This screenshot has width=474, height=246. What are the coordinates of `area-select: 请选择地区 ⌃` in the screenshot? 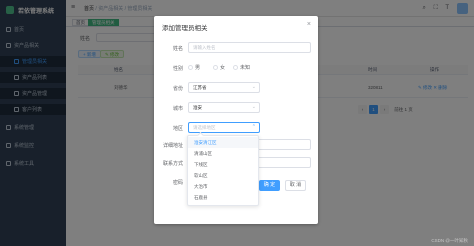 It's located at (224, 127).